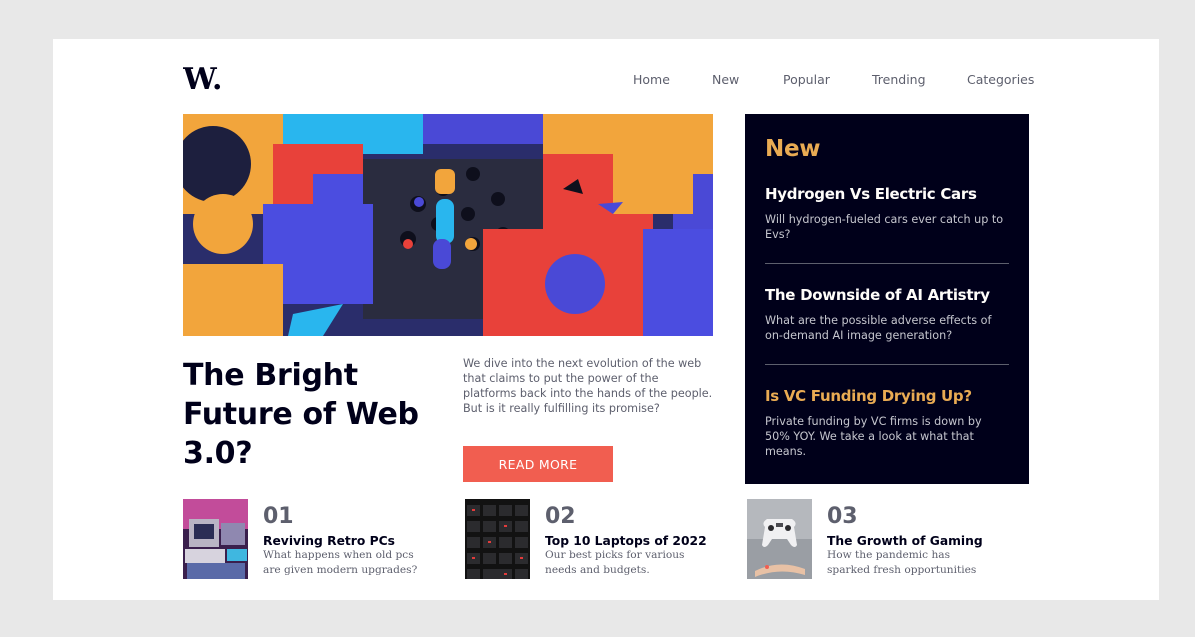 The width and height of the screenshot is (1195, 637). What do you see at coordinates (887, 194) in the screenshot?
I see `new-item-title: Hydrogen Vs Electric Cars` at bounding box center [887, 194].